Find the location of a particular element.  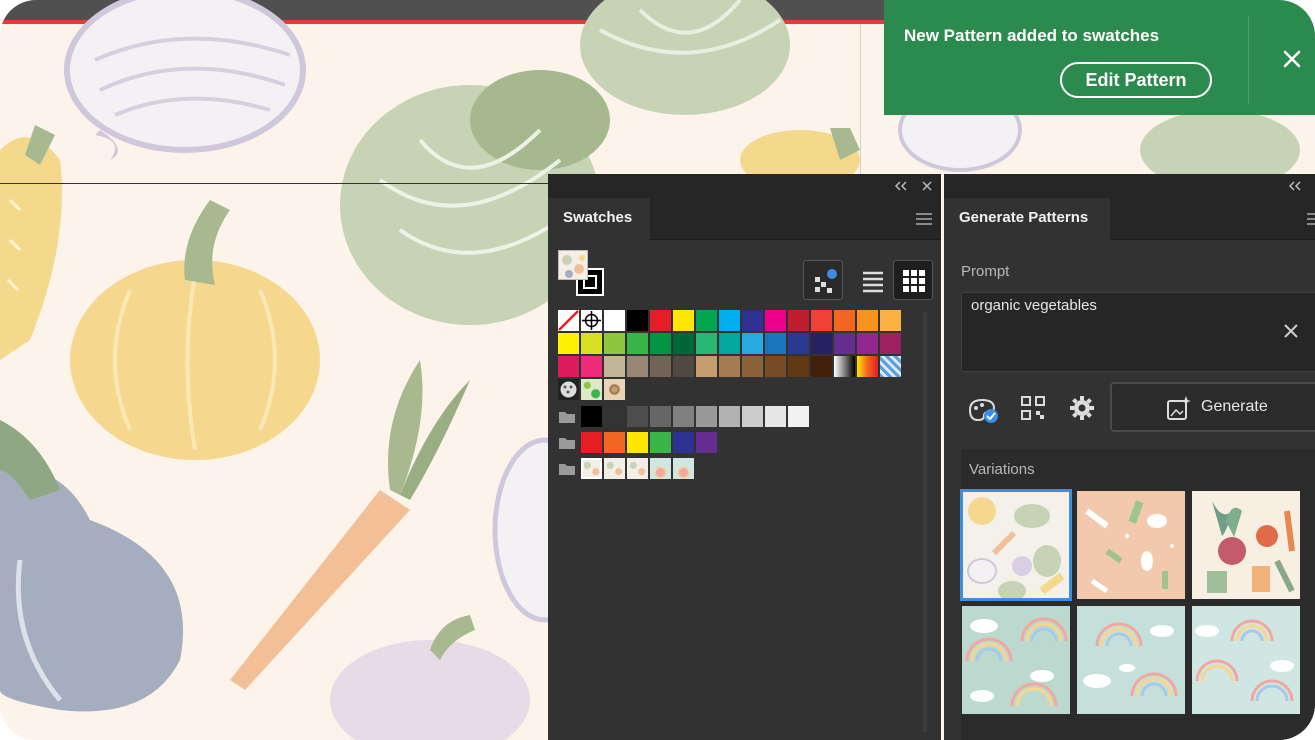

pumpkin-shape is located at coordinates (195, 330).